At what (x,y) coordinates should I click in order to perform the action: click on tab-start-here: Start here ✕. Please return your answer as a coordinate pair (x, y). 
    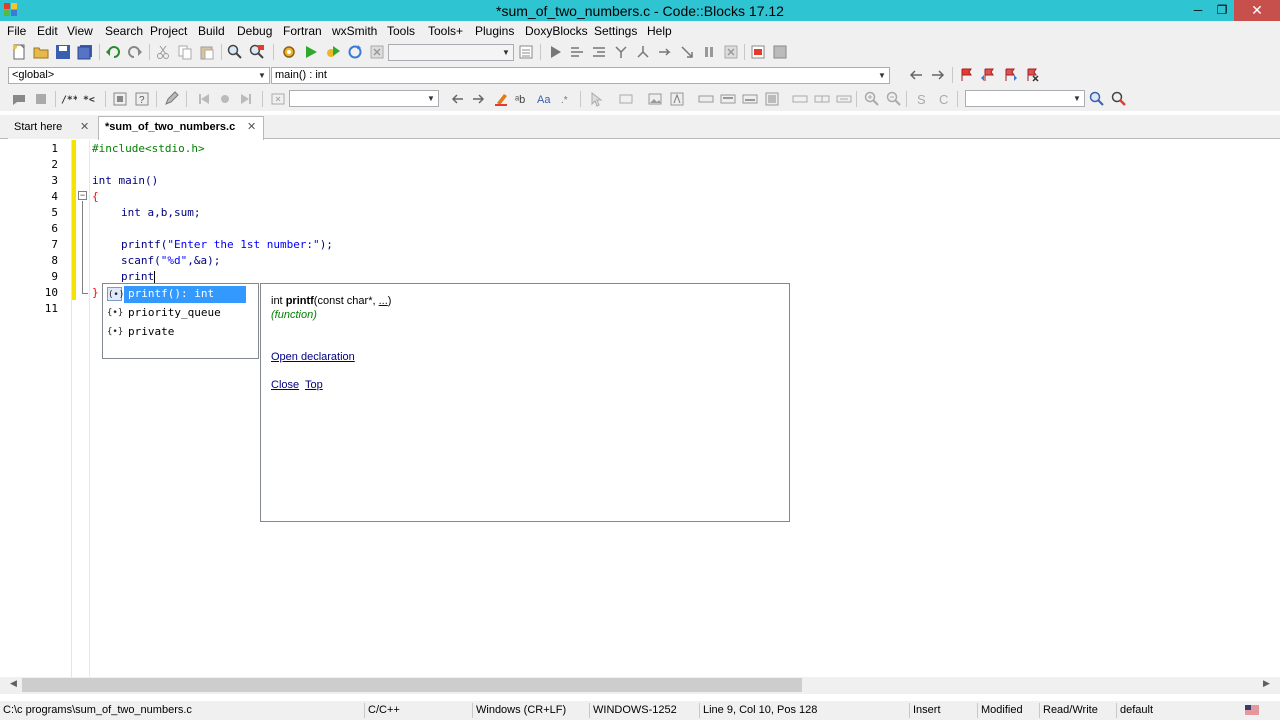
    Looking at the image, I should click on (53, 128).